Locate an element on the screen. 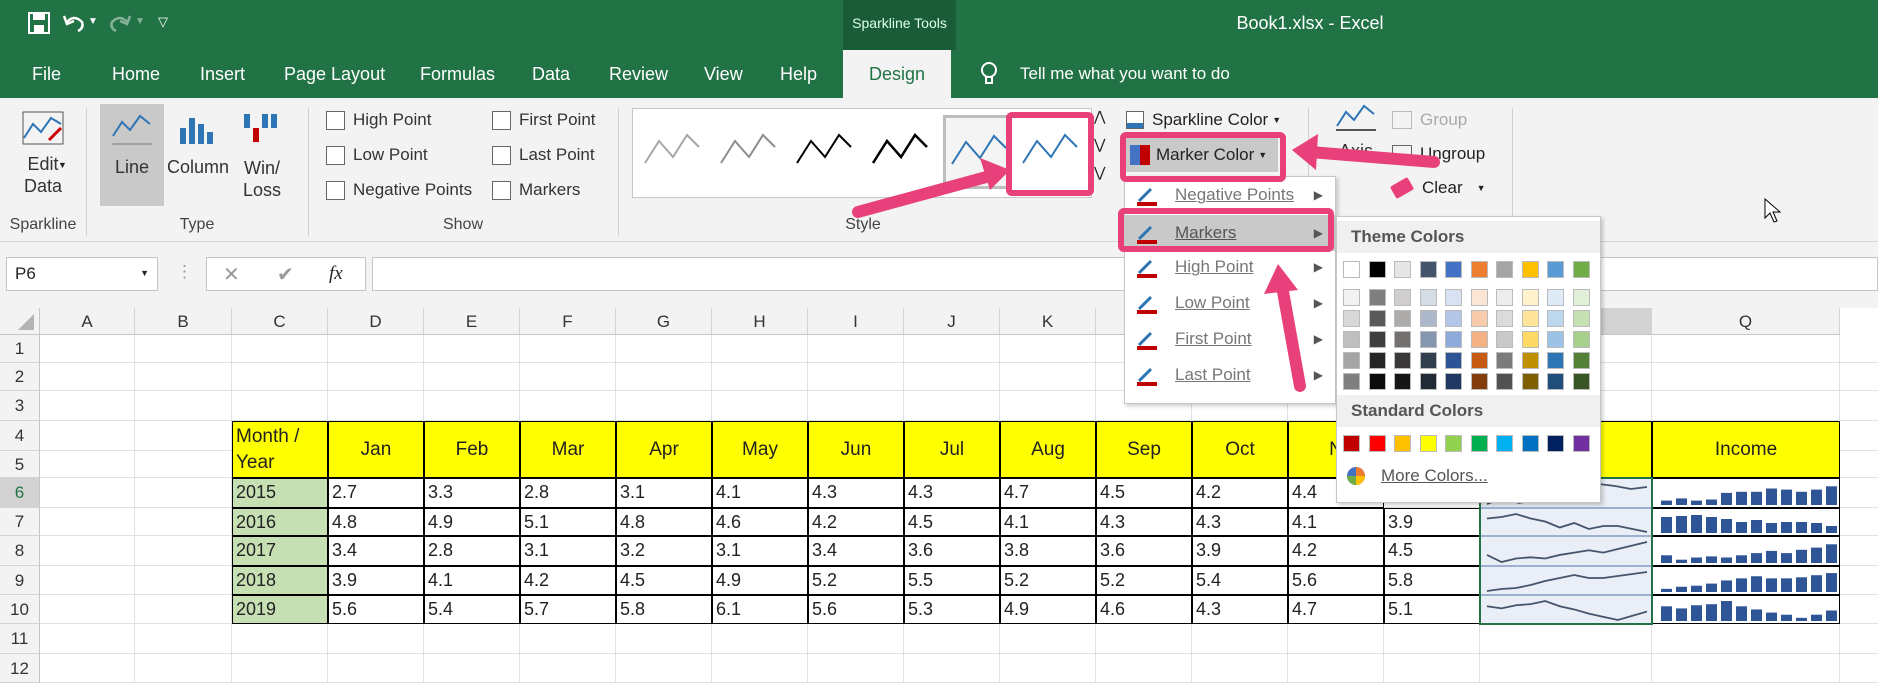 This screenshot has width=1878, height=683. arrow-to-markers-head is located at coordinates (1281, 279).